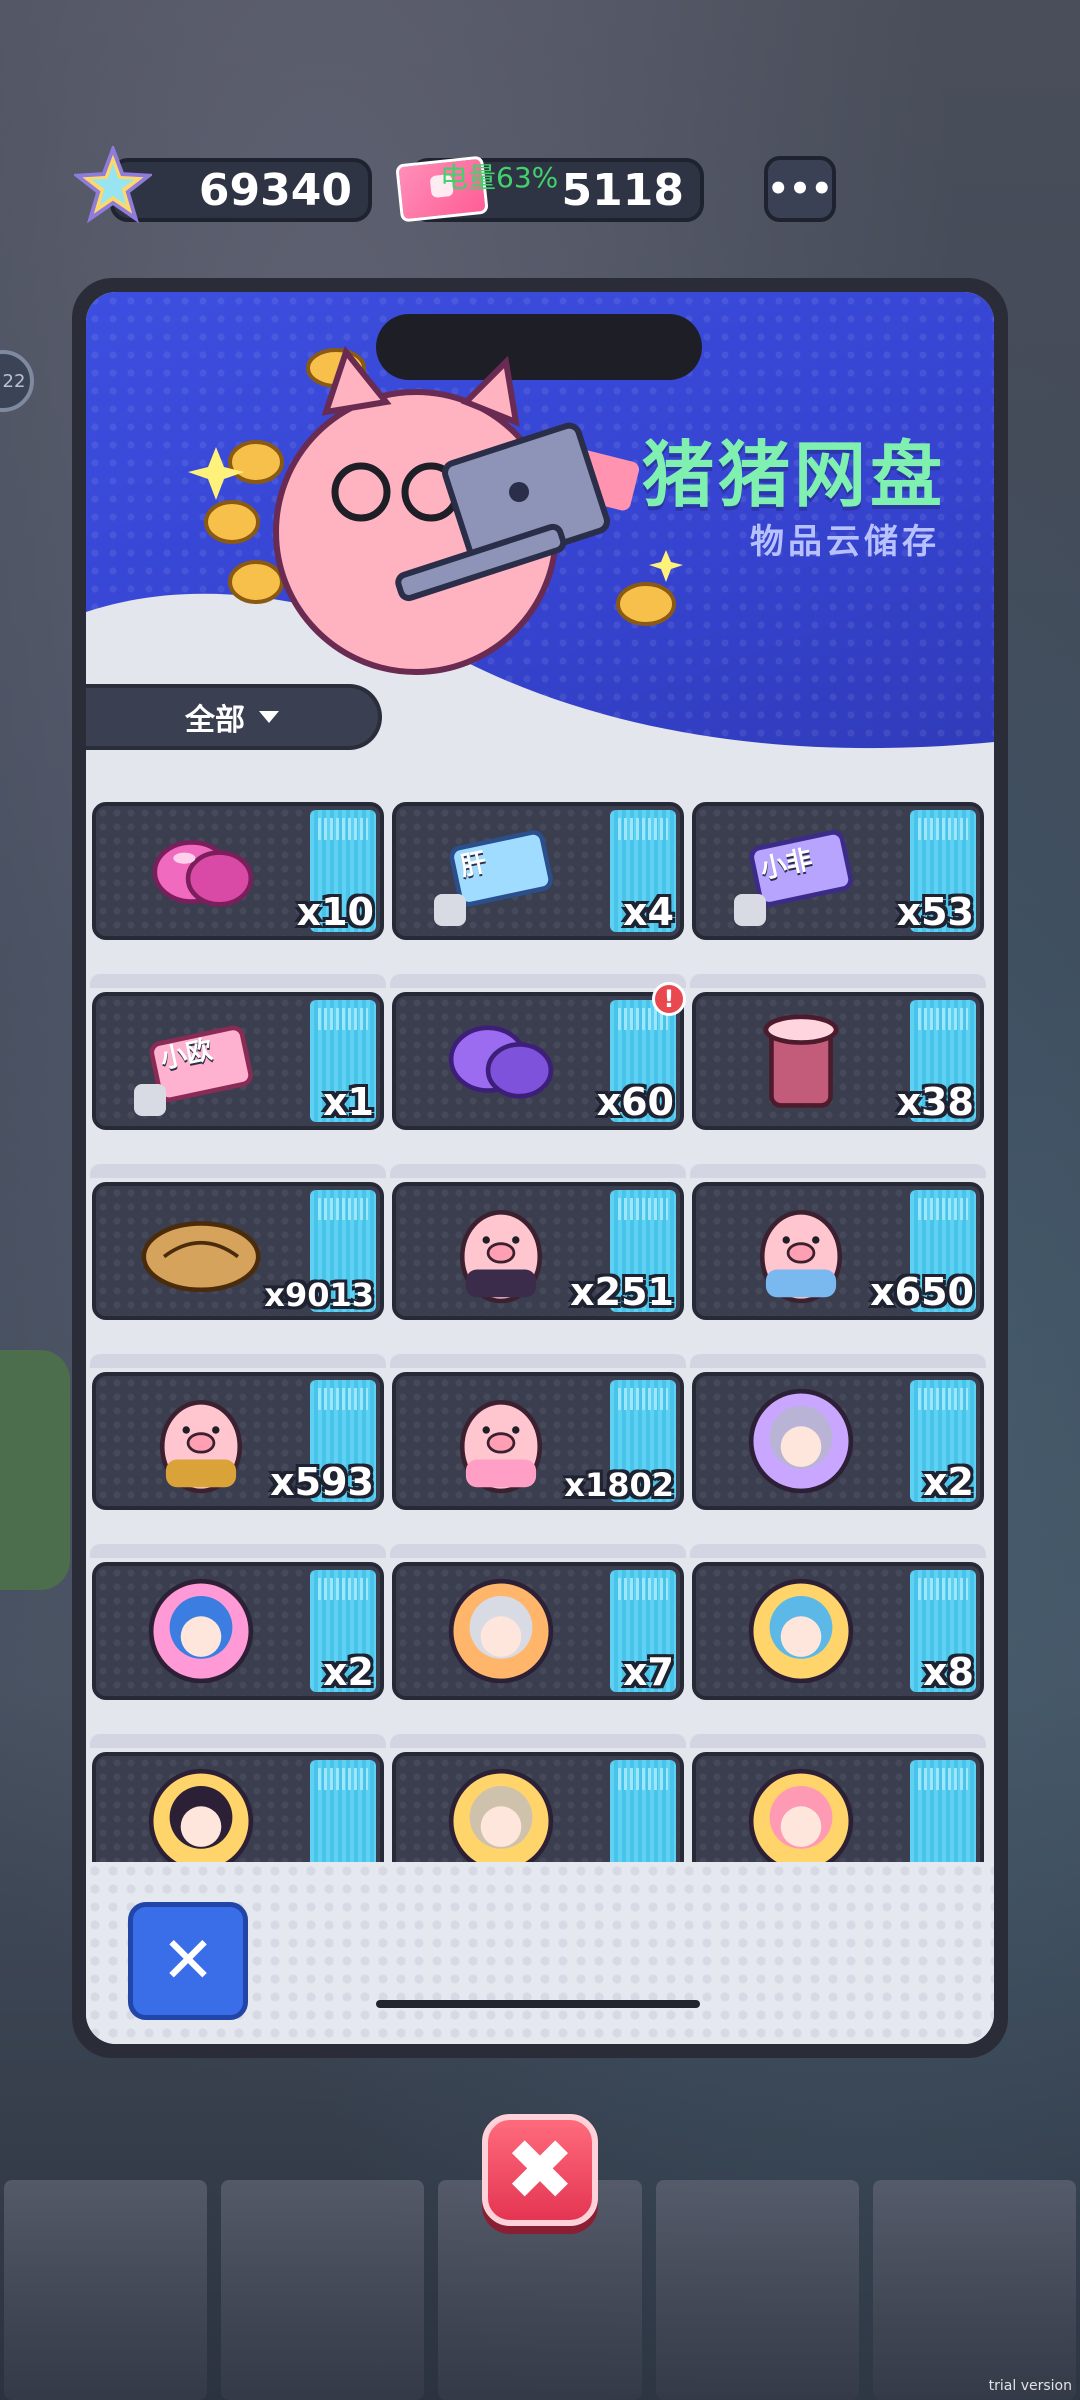  I want to click on croissant-icon, so click(201, 1257).